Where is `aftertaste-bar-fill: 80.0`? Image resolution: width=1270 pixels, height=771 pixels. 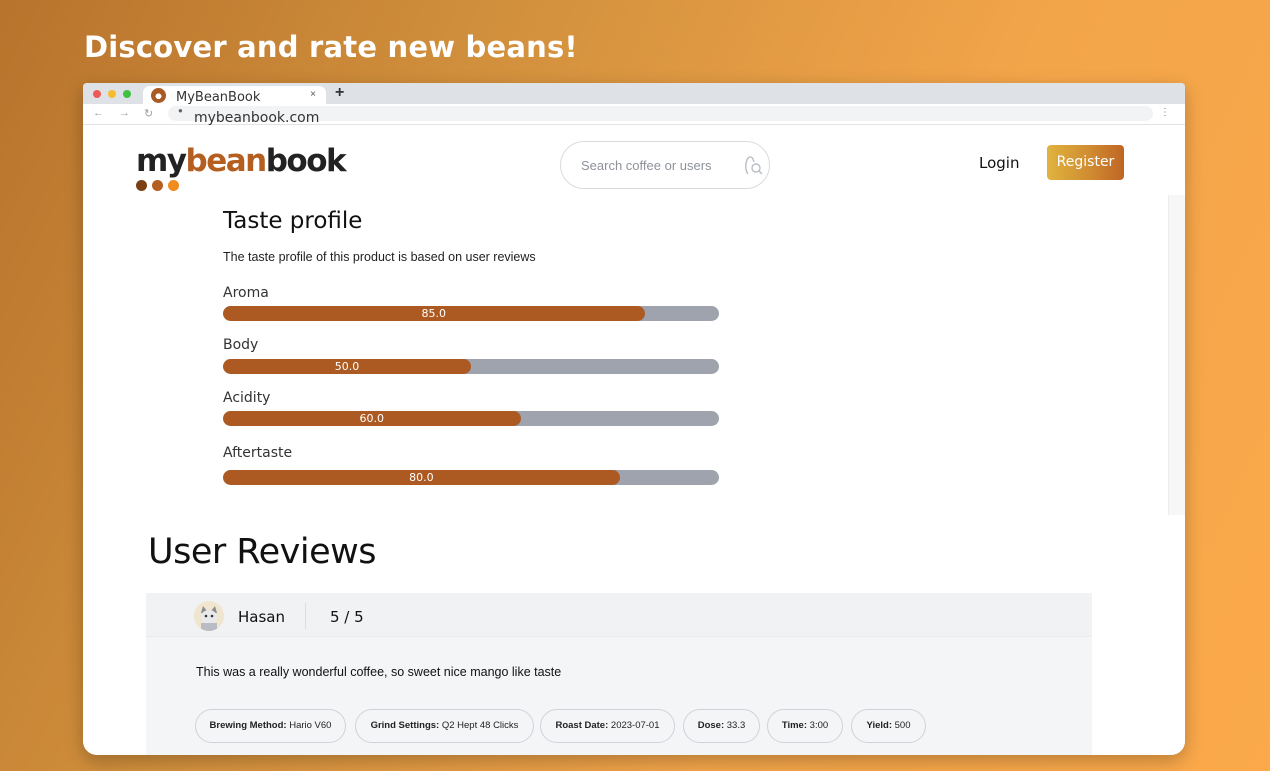 aftertaste-bar-fill: 80.0 is located at coordinates (421, 477).